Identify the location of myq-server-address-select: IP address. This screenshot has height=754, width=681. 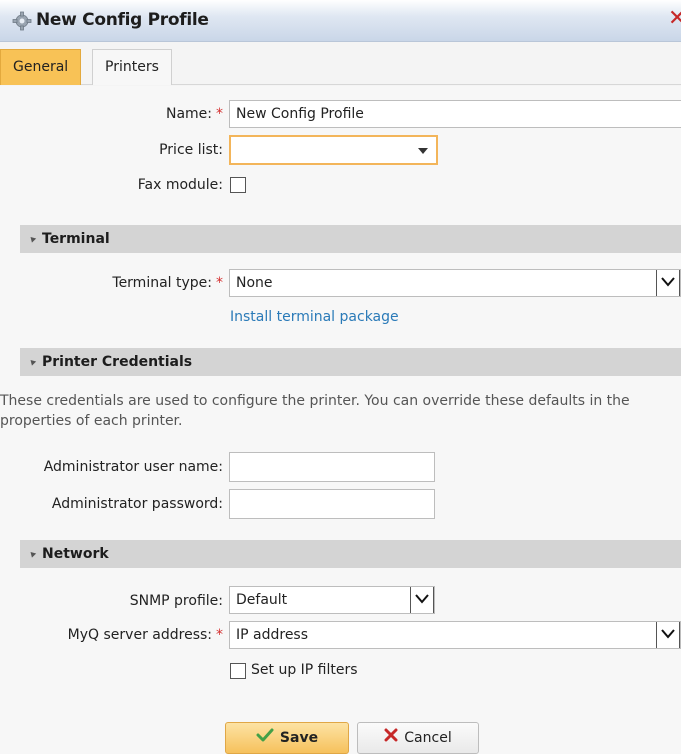
(455, 635).